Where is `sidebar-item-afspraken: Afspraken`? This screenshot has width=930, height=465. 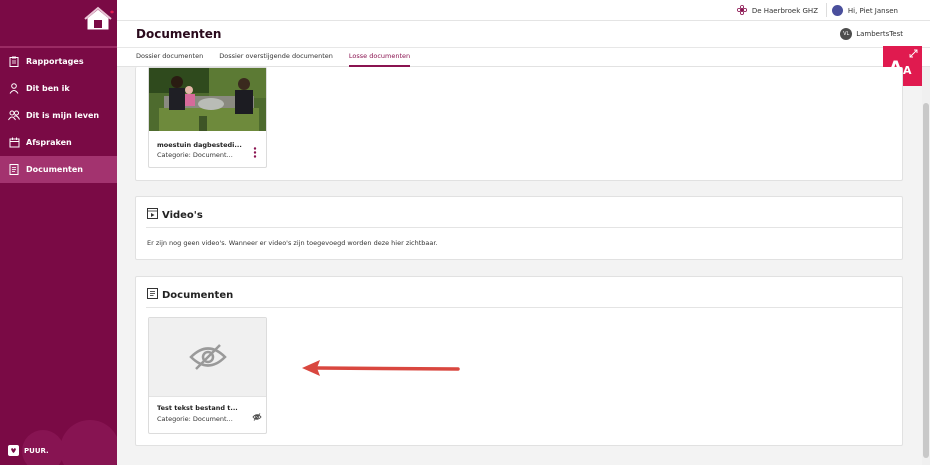 sidebar-item-afspraken: Afspraken is located at coordinates (58, 142).